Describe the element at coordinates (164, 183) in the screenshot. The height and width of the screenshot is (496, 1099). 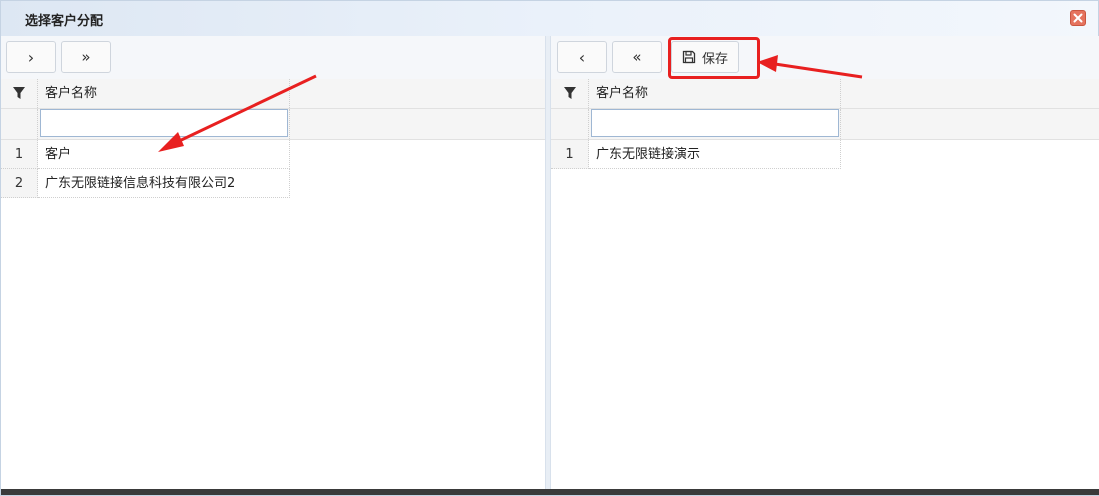
I see `customer-name-cell: 广东无限链接信息科技有限公司2` at that location.